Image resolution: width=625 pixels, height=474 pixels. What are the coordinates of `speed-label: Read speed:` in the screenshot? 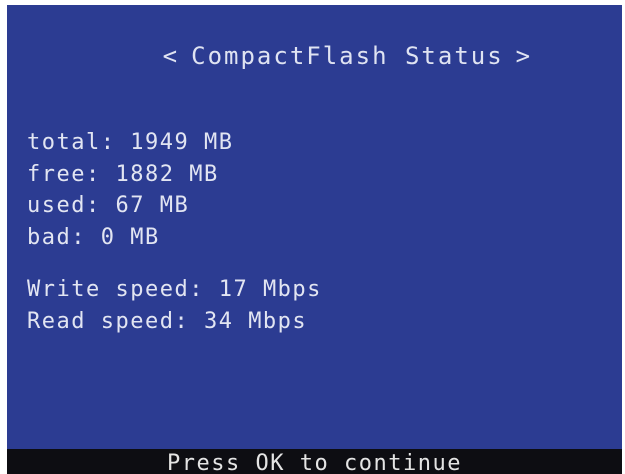 It's located at (108, 321).